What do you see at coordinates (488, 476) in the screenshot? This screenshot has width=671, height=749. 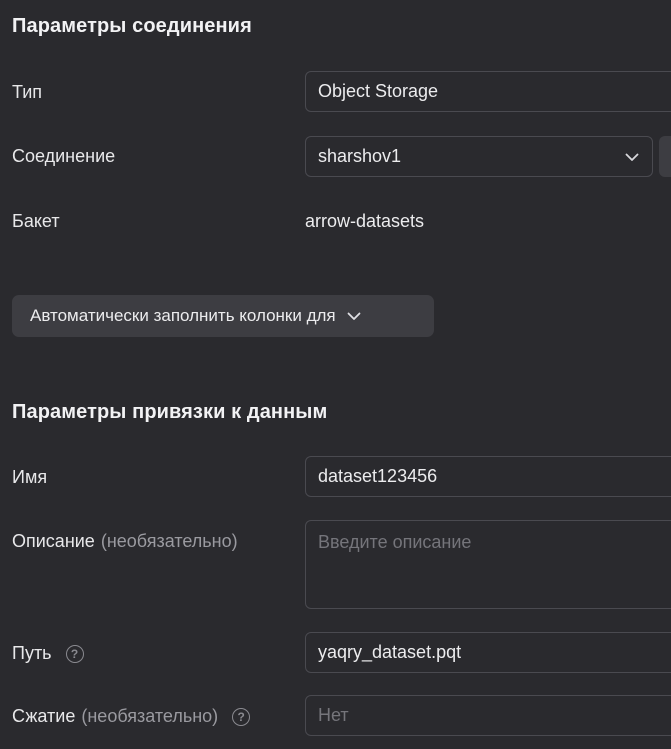 I see `name-field: dataset123456` at bounding box center [488, 476].